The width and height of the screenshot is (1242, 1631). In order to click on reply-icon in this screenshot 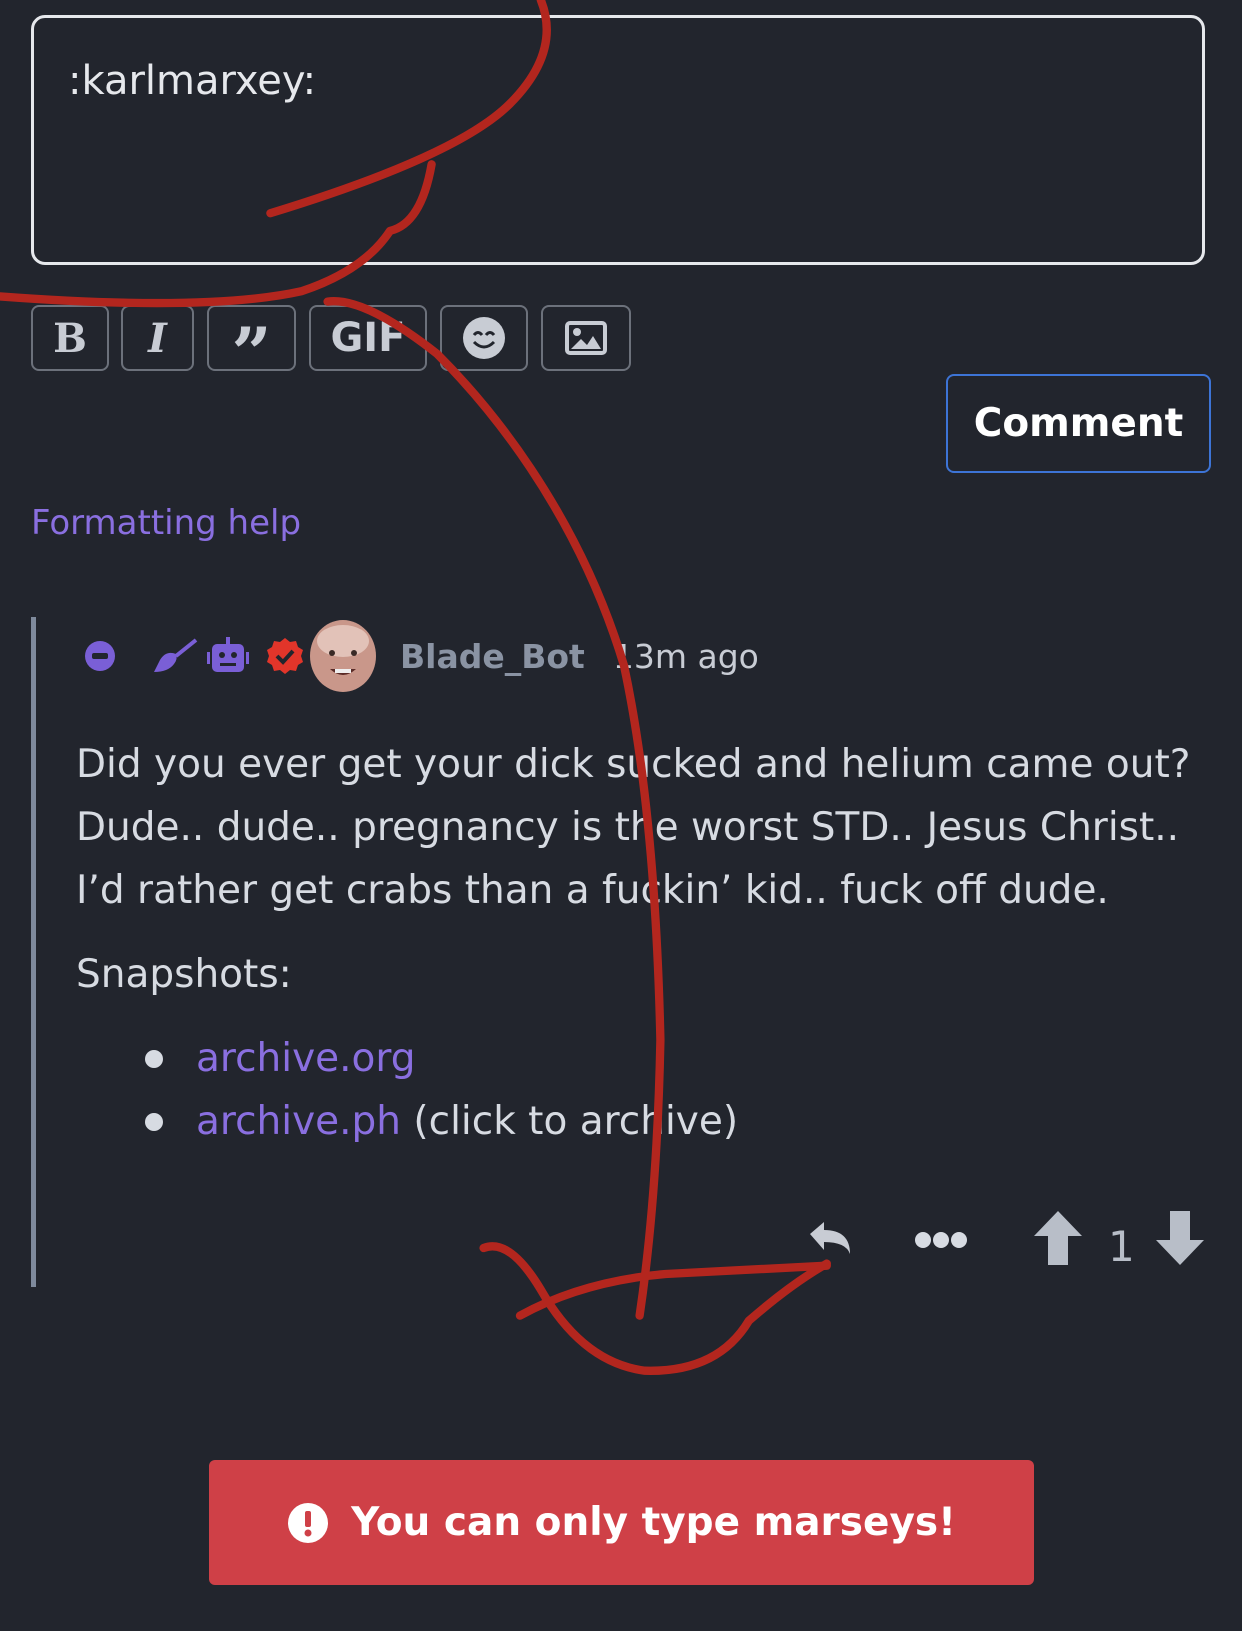, I will do `click(831, 1239)`.